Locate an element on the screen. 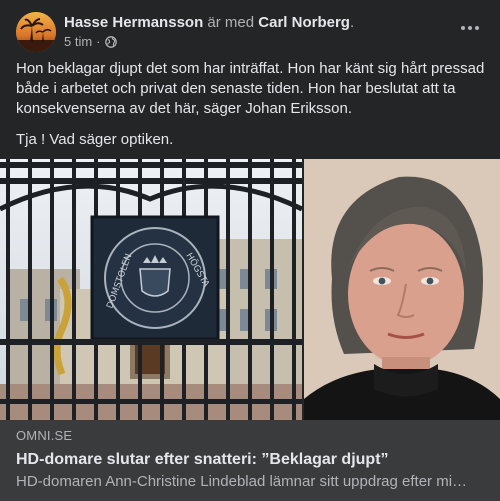 The height and width of the screenshot is (501, 500). tagged-name: Carl Norberg is located at coordinates (304, 22).